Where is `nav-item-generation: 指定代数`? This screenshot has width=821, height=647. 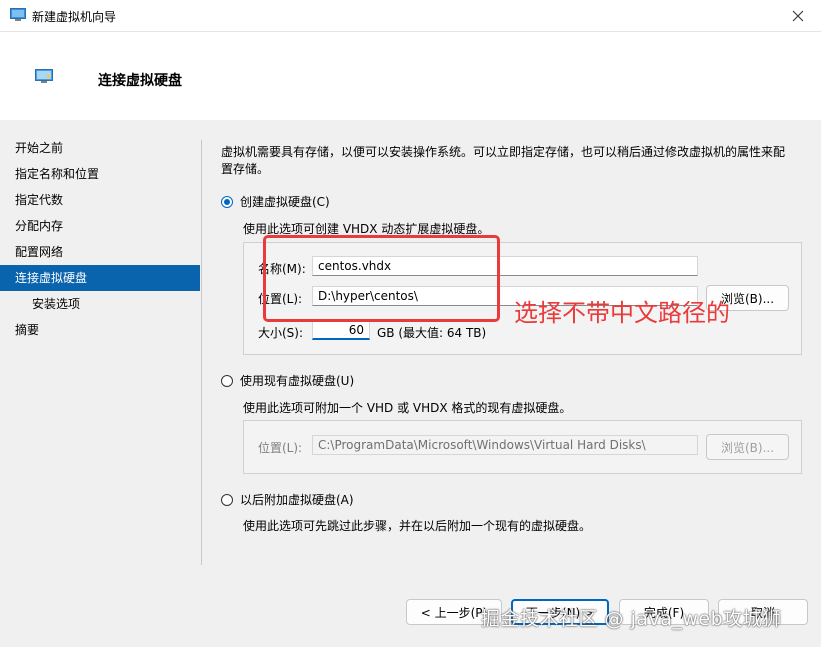 nav-item-generation: 指定代数 is located at coordinates (100, 200).